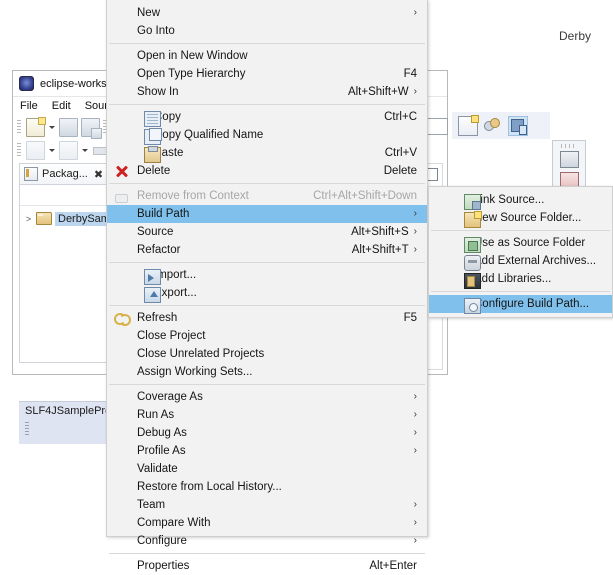  Describe the element at coordinates (267, 566) in the screenshot. I see `menu-item-properties: Properties Alt+Enter` at that location.